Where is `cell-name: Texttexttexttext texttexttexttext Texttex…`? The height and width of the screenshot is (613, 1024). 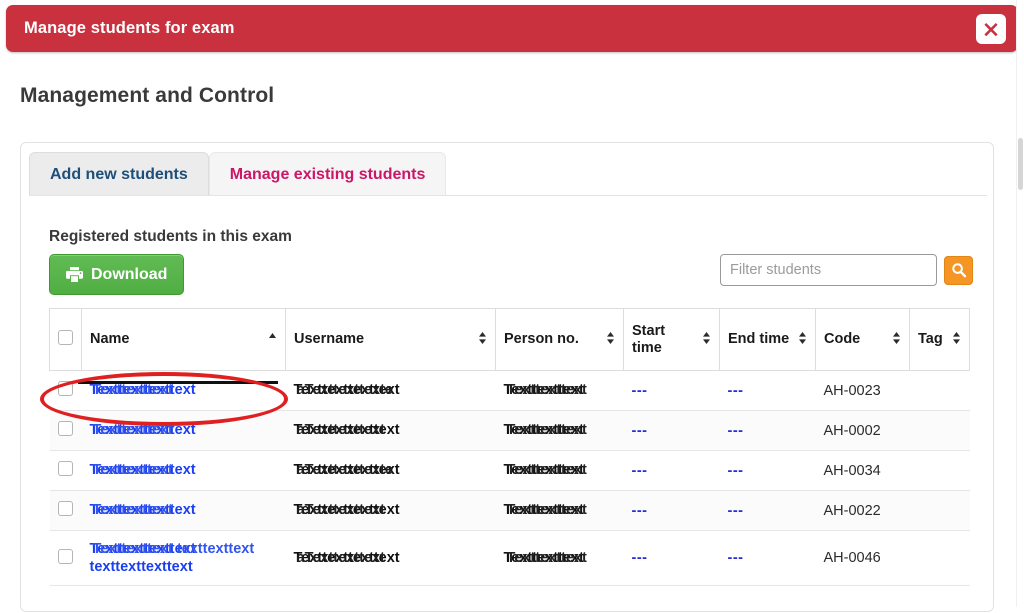
cell-name: Texttexttexttext texttexttexttext Texttex… is located at coordinates (183, 558).